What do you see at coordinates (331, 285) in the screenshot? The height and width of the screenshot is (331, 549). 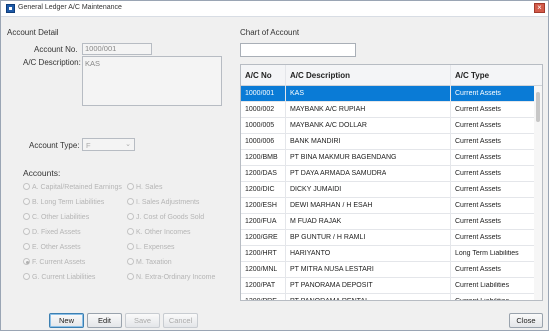 I see `ac-description-cell: PT PANORAMA DEPOSIT` at bounding box center [331, 285].